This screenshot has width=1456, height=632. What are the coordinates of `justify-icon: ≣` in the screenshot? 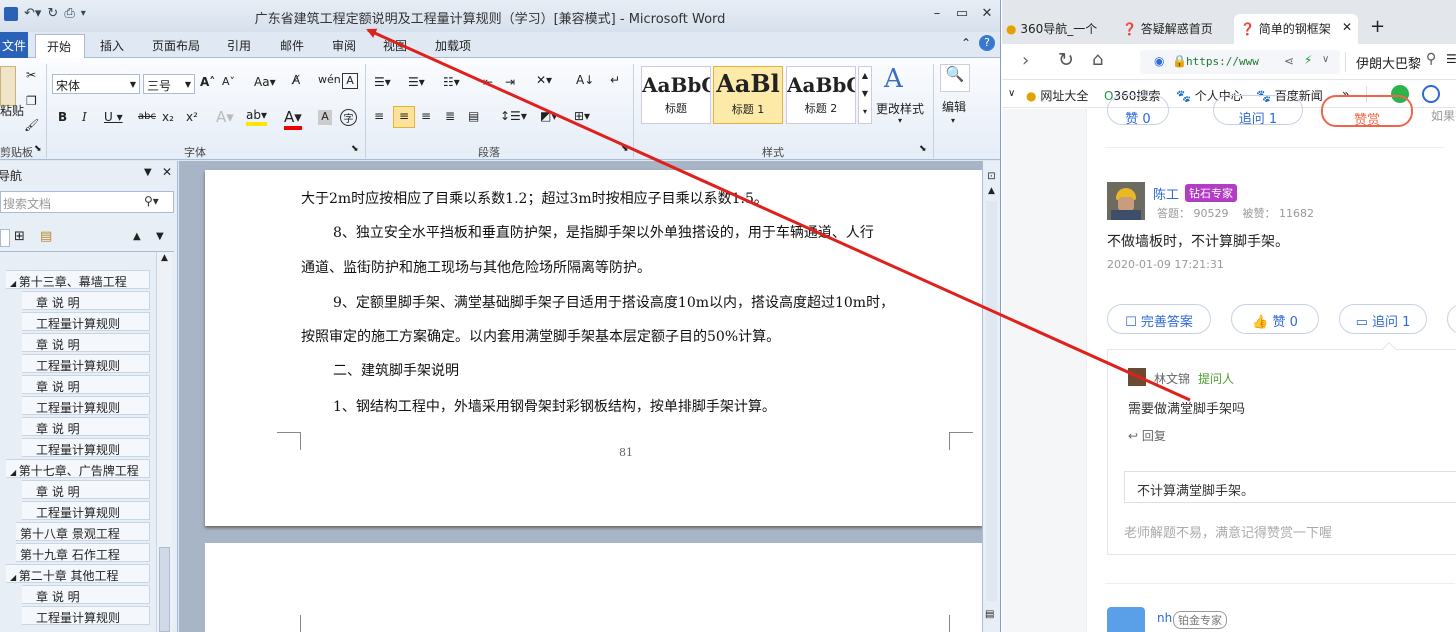 It's located at (450, 116).